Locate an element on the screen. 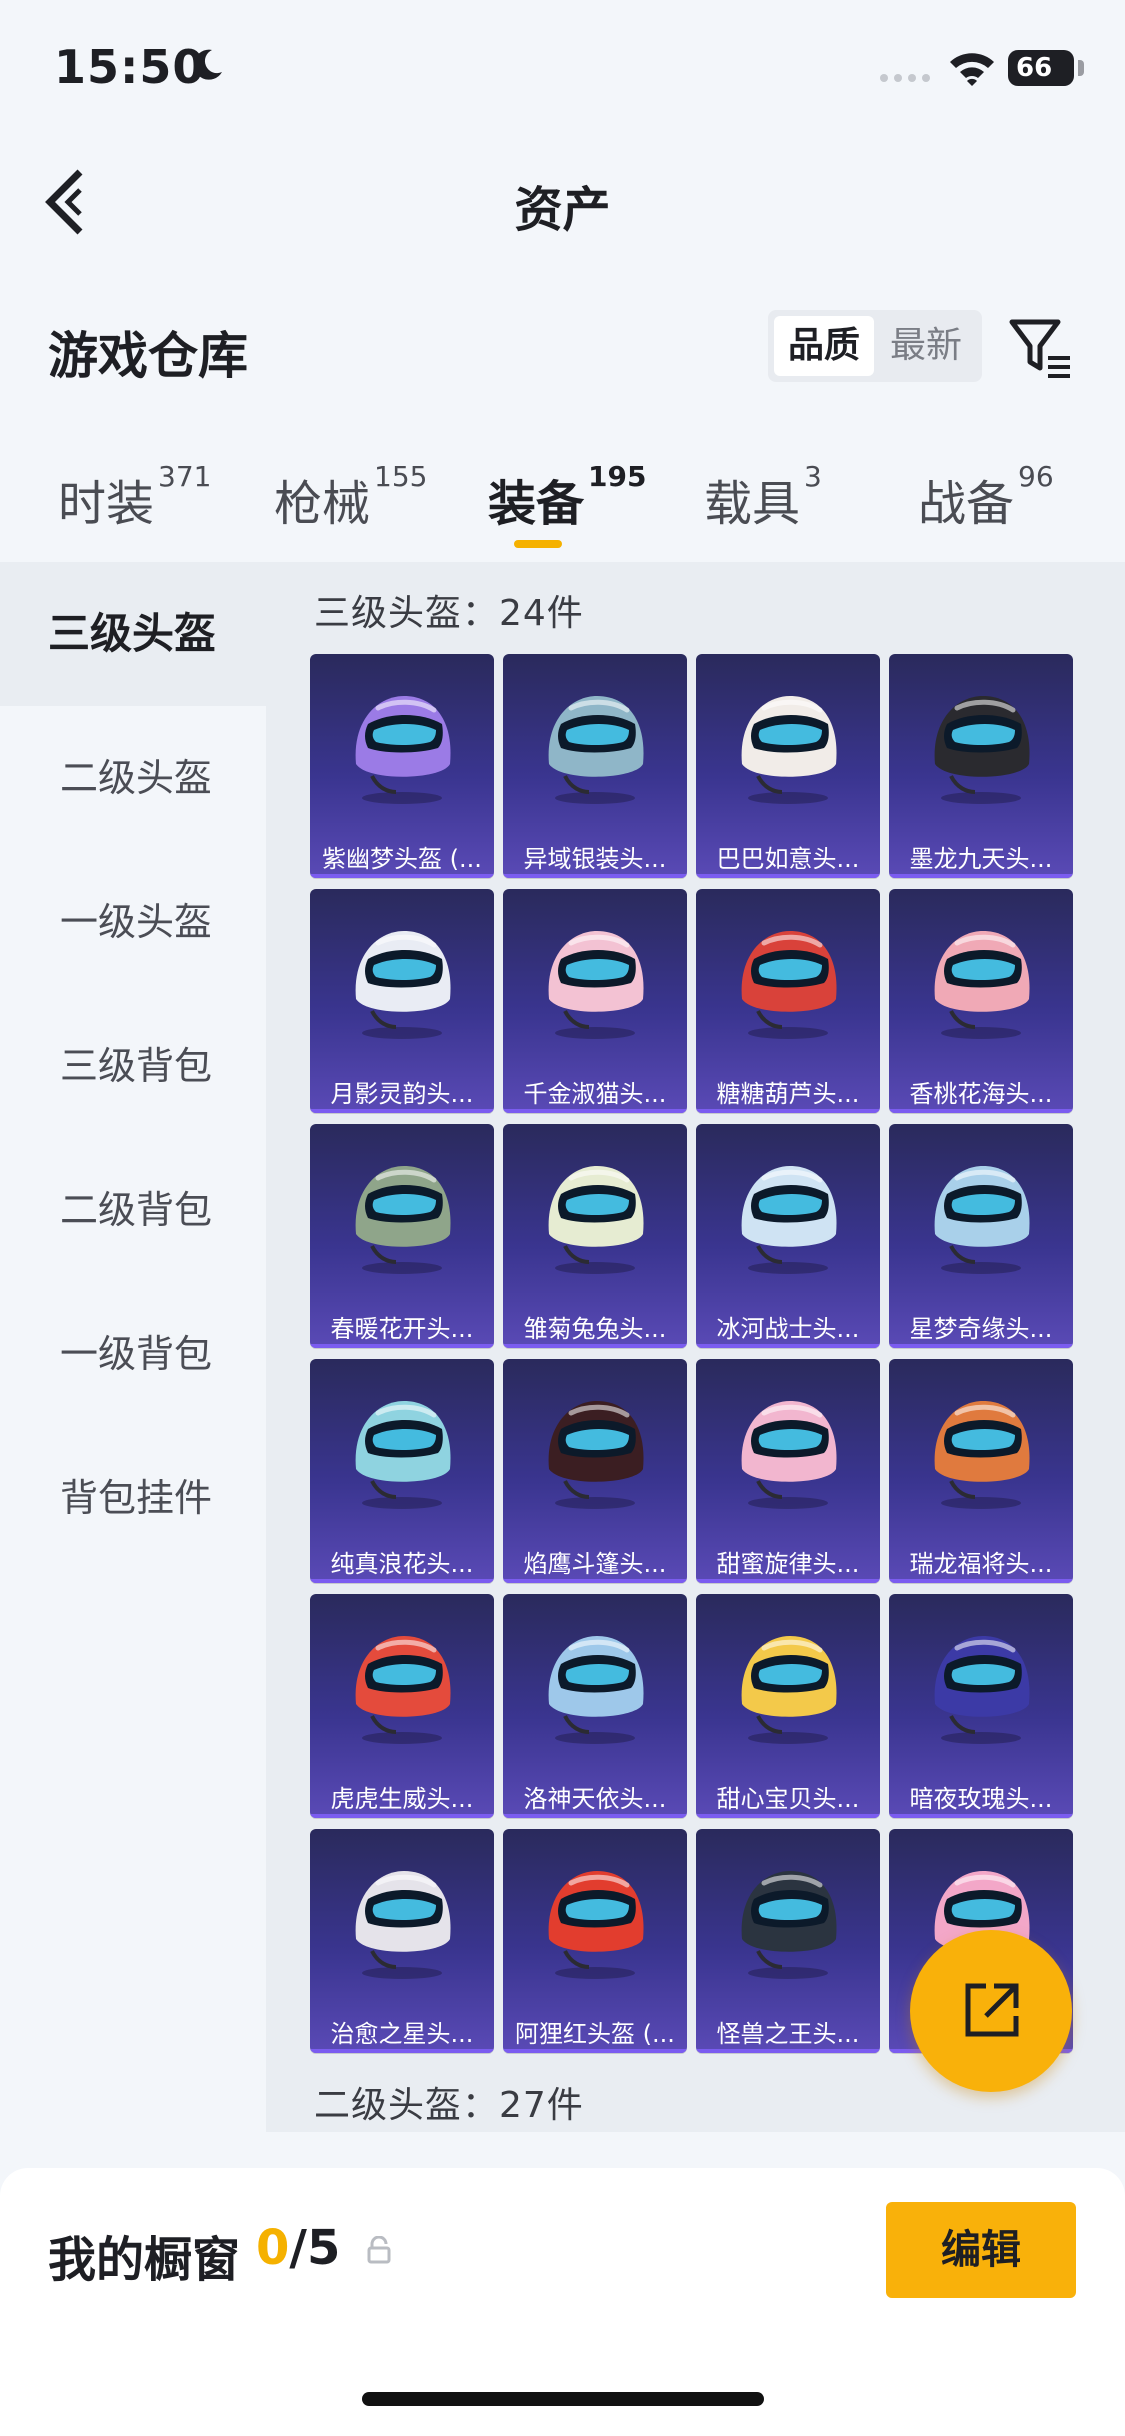 This screenshot has height=2436, width=1125. lock-icon is located at coordinates (379, 2250).